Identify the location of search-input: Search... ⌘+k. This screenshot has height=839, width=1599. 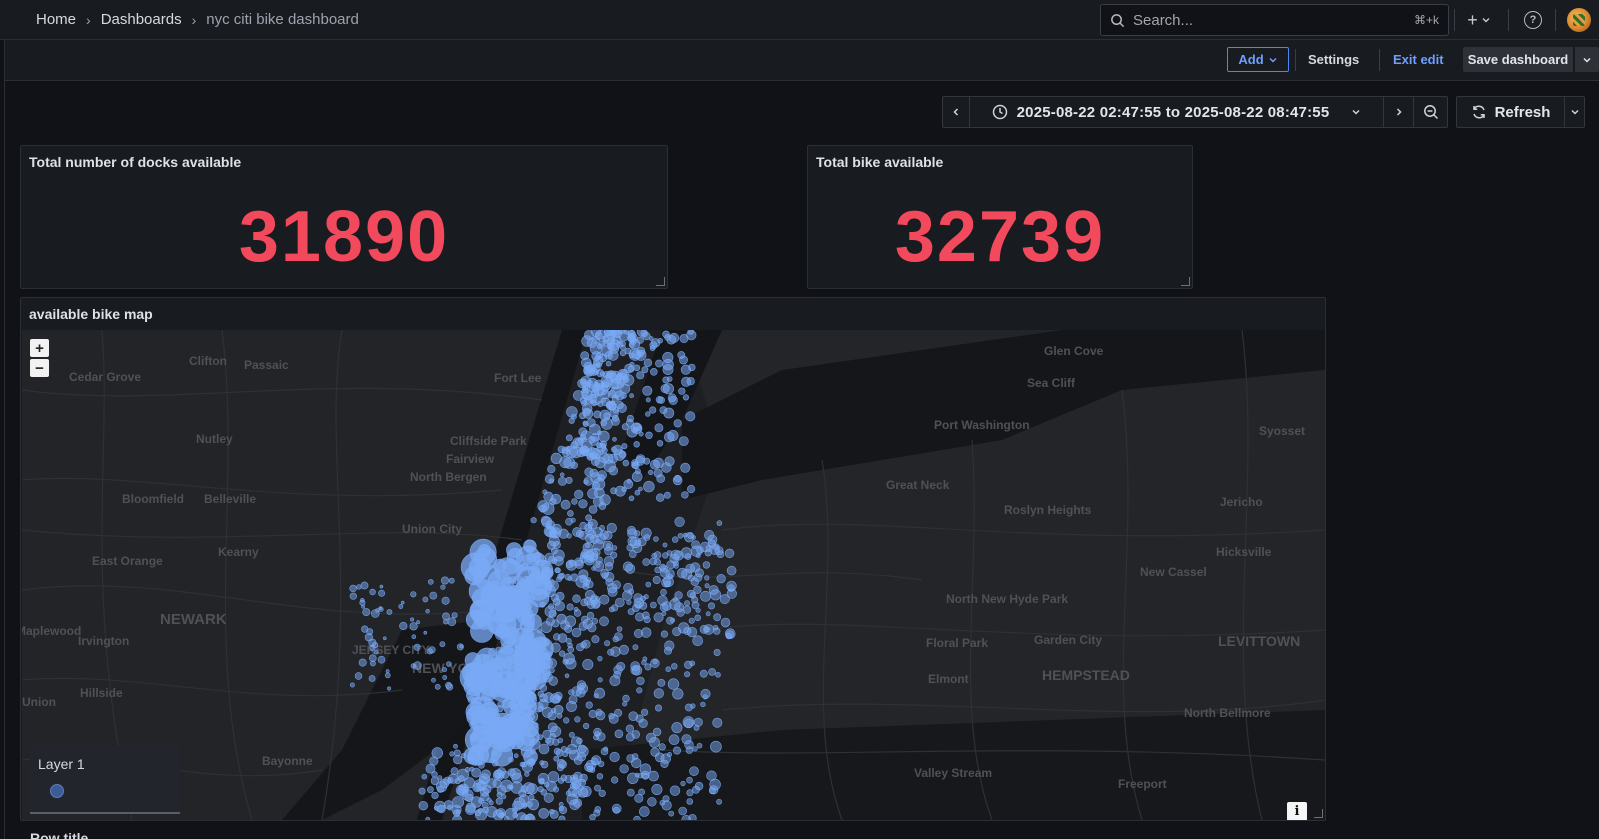
(1274, 20).